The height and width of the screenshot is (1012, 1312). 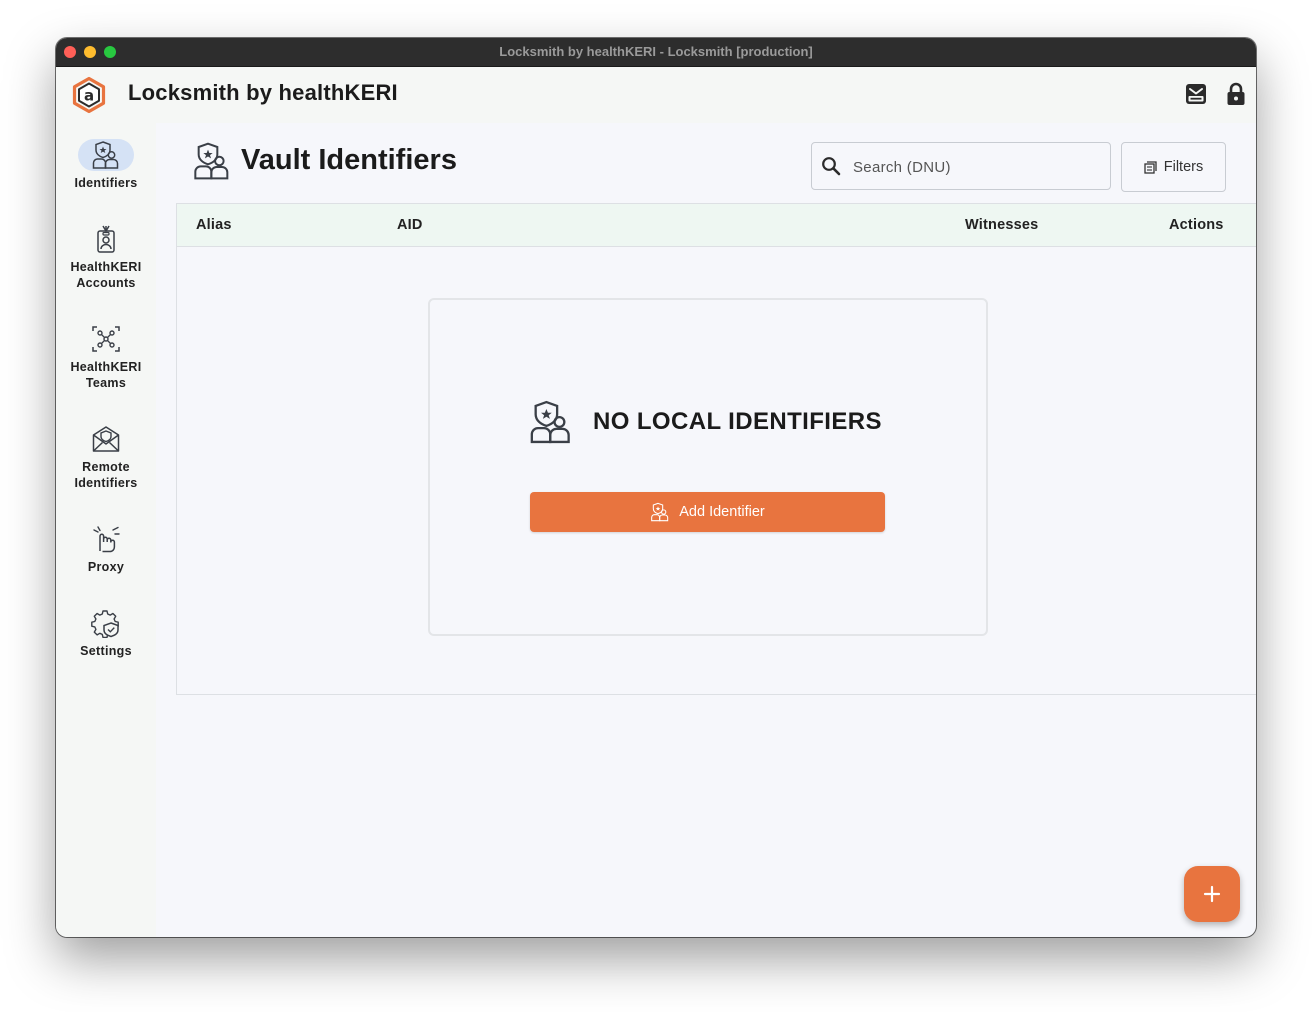 I want to click on sidebar-item-identifiers: Identifiers, so click(x=106, y=165).